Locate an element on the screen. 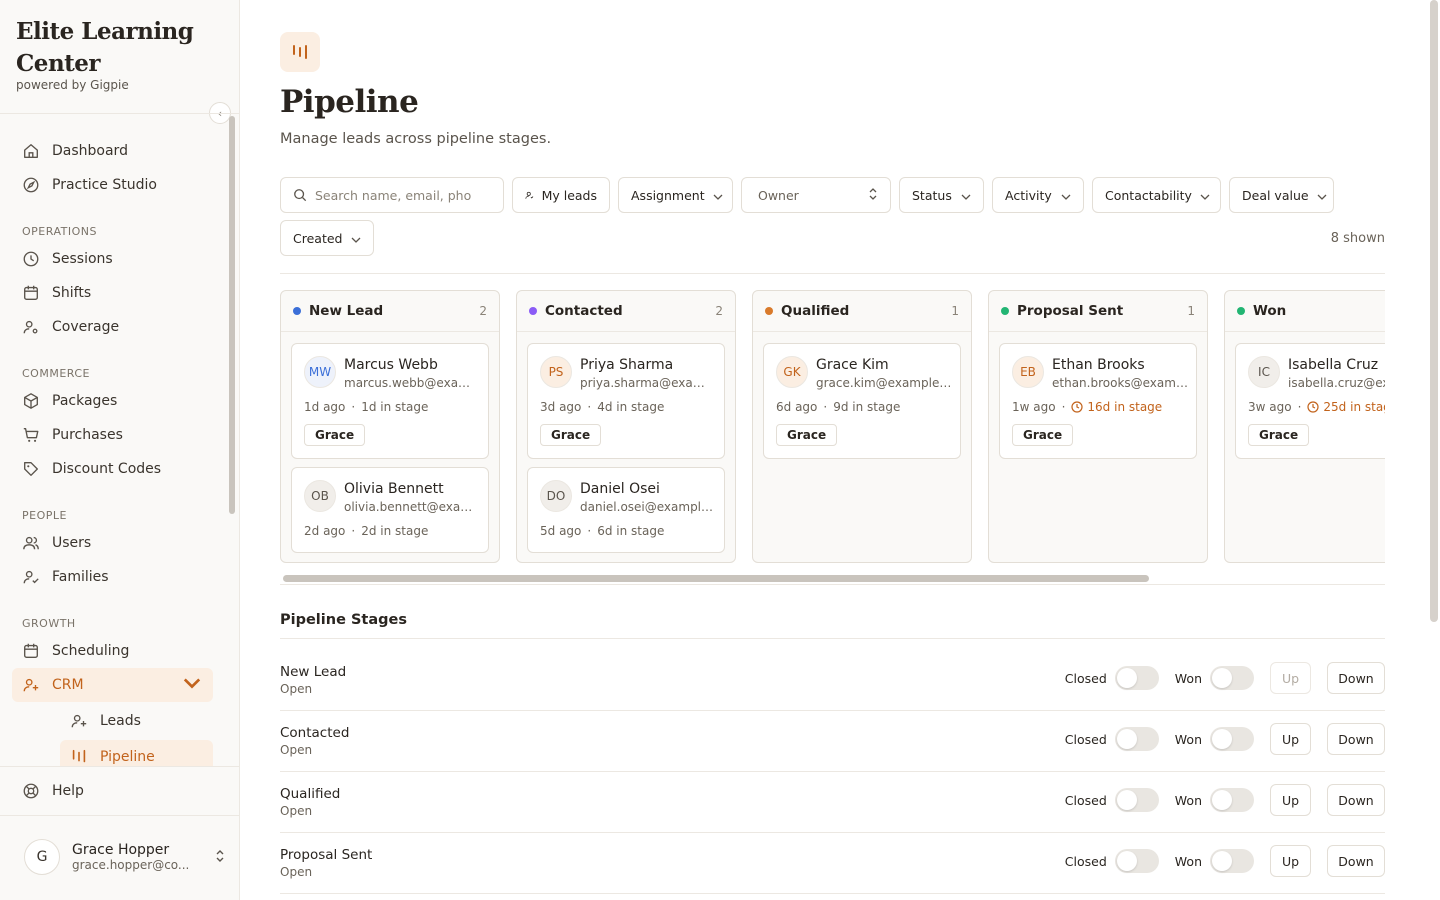 The image size is (1440, 900). sidebar-item-dashboard: Dashboard is located at coordinates (112, 151).